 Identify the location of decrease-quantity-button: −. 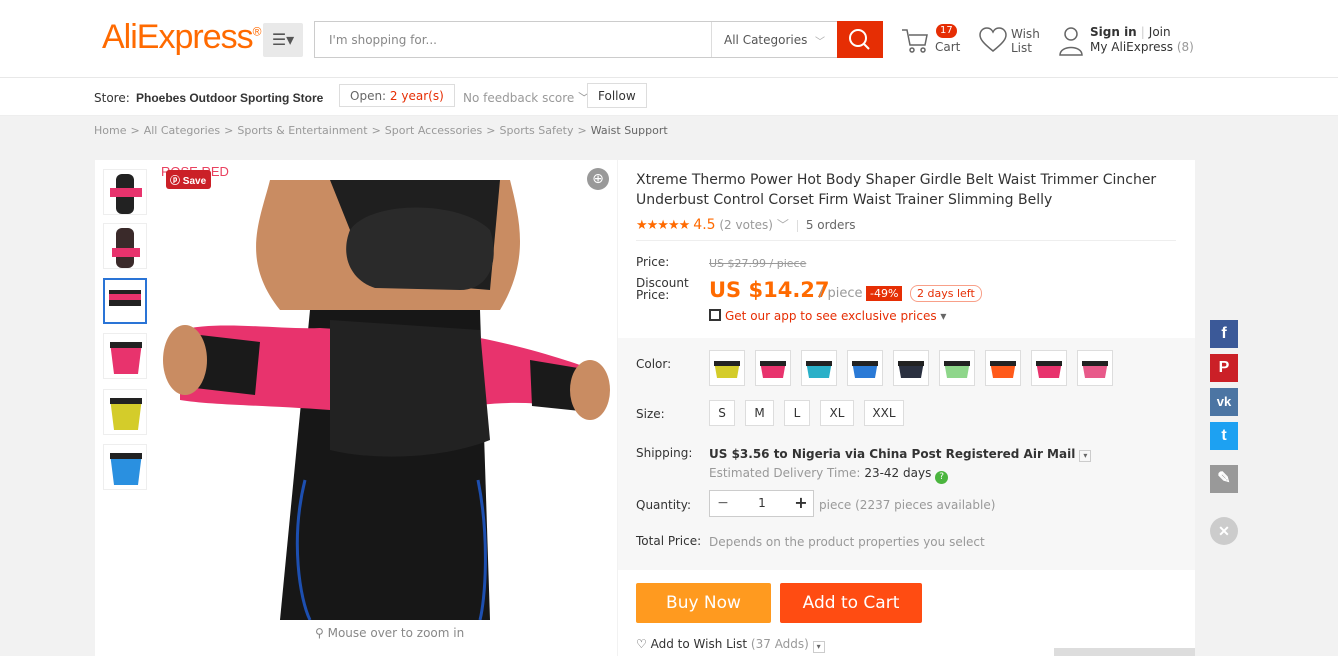
(723, 503).